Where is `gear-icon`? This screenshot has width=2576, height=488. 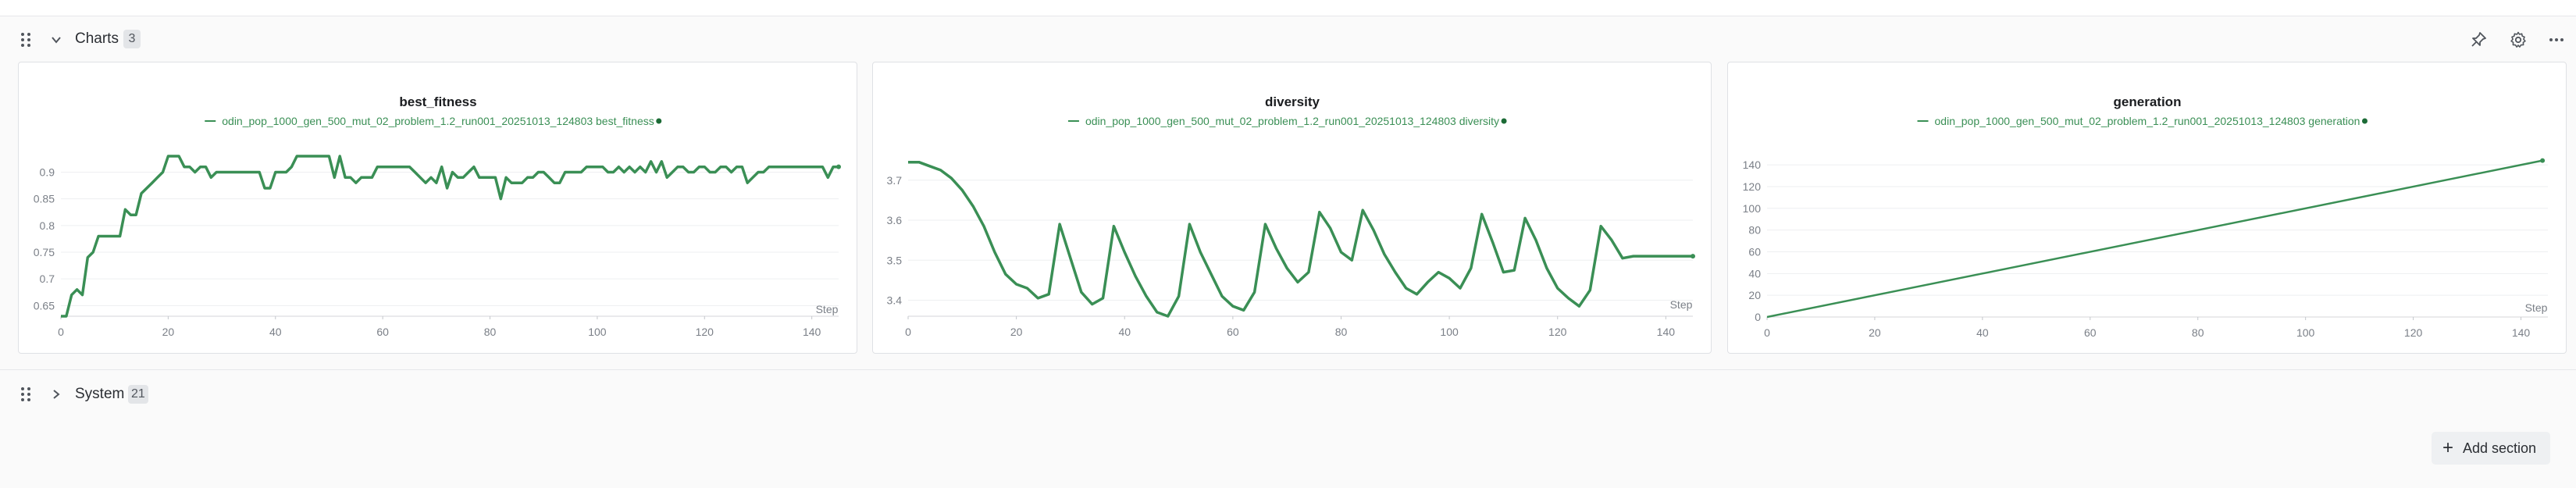
gear-icon is located at coordinates (2518, 40).